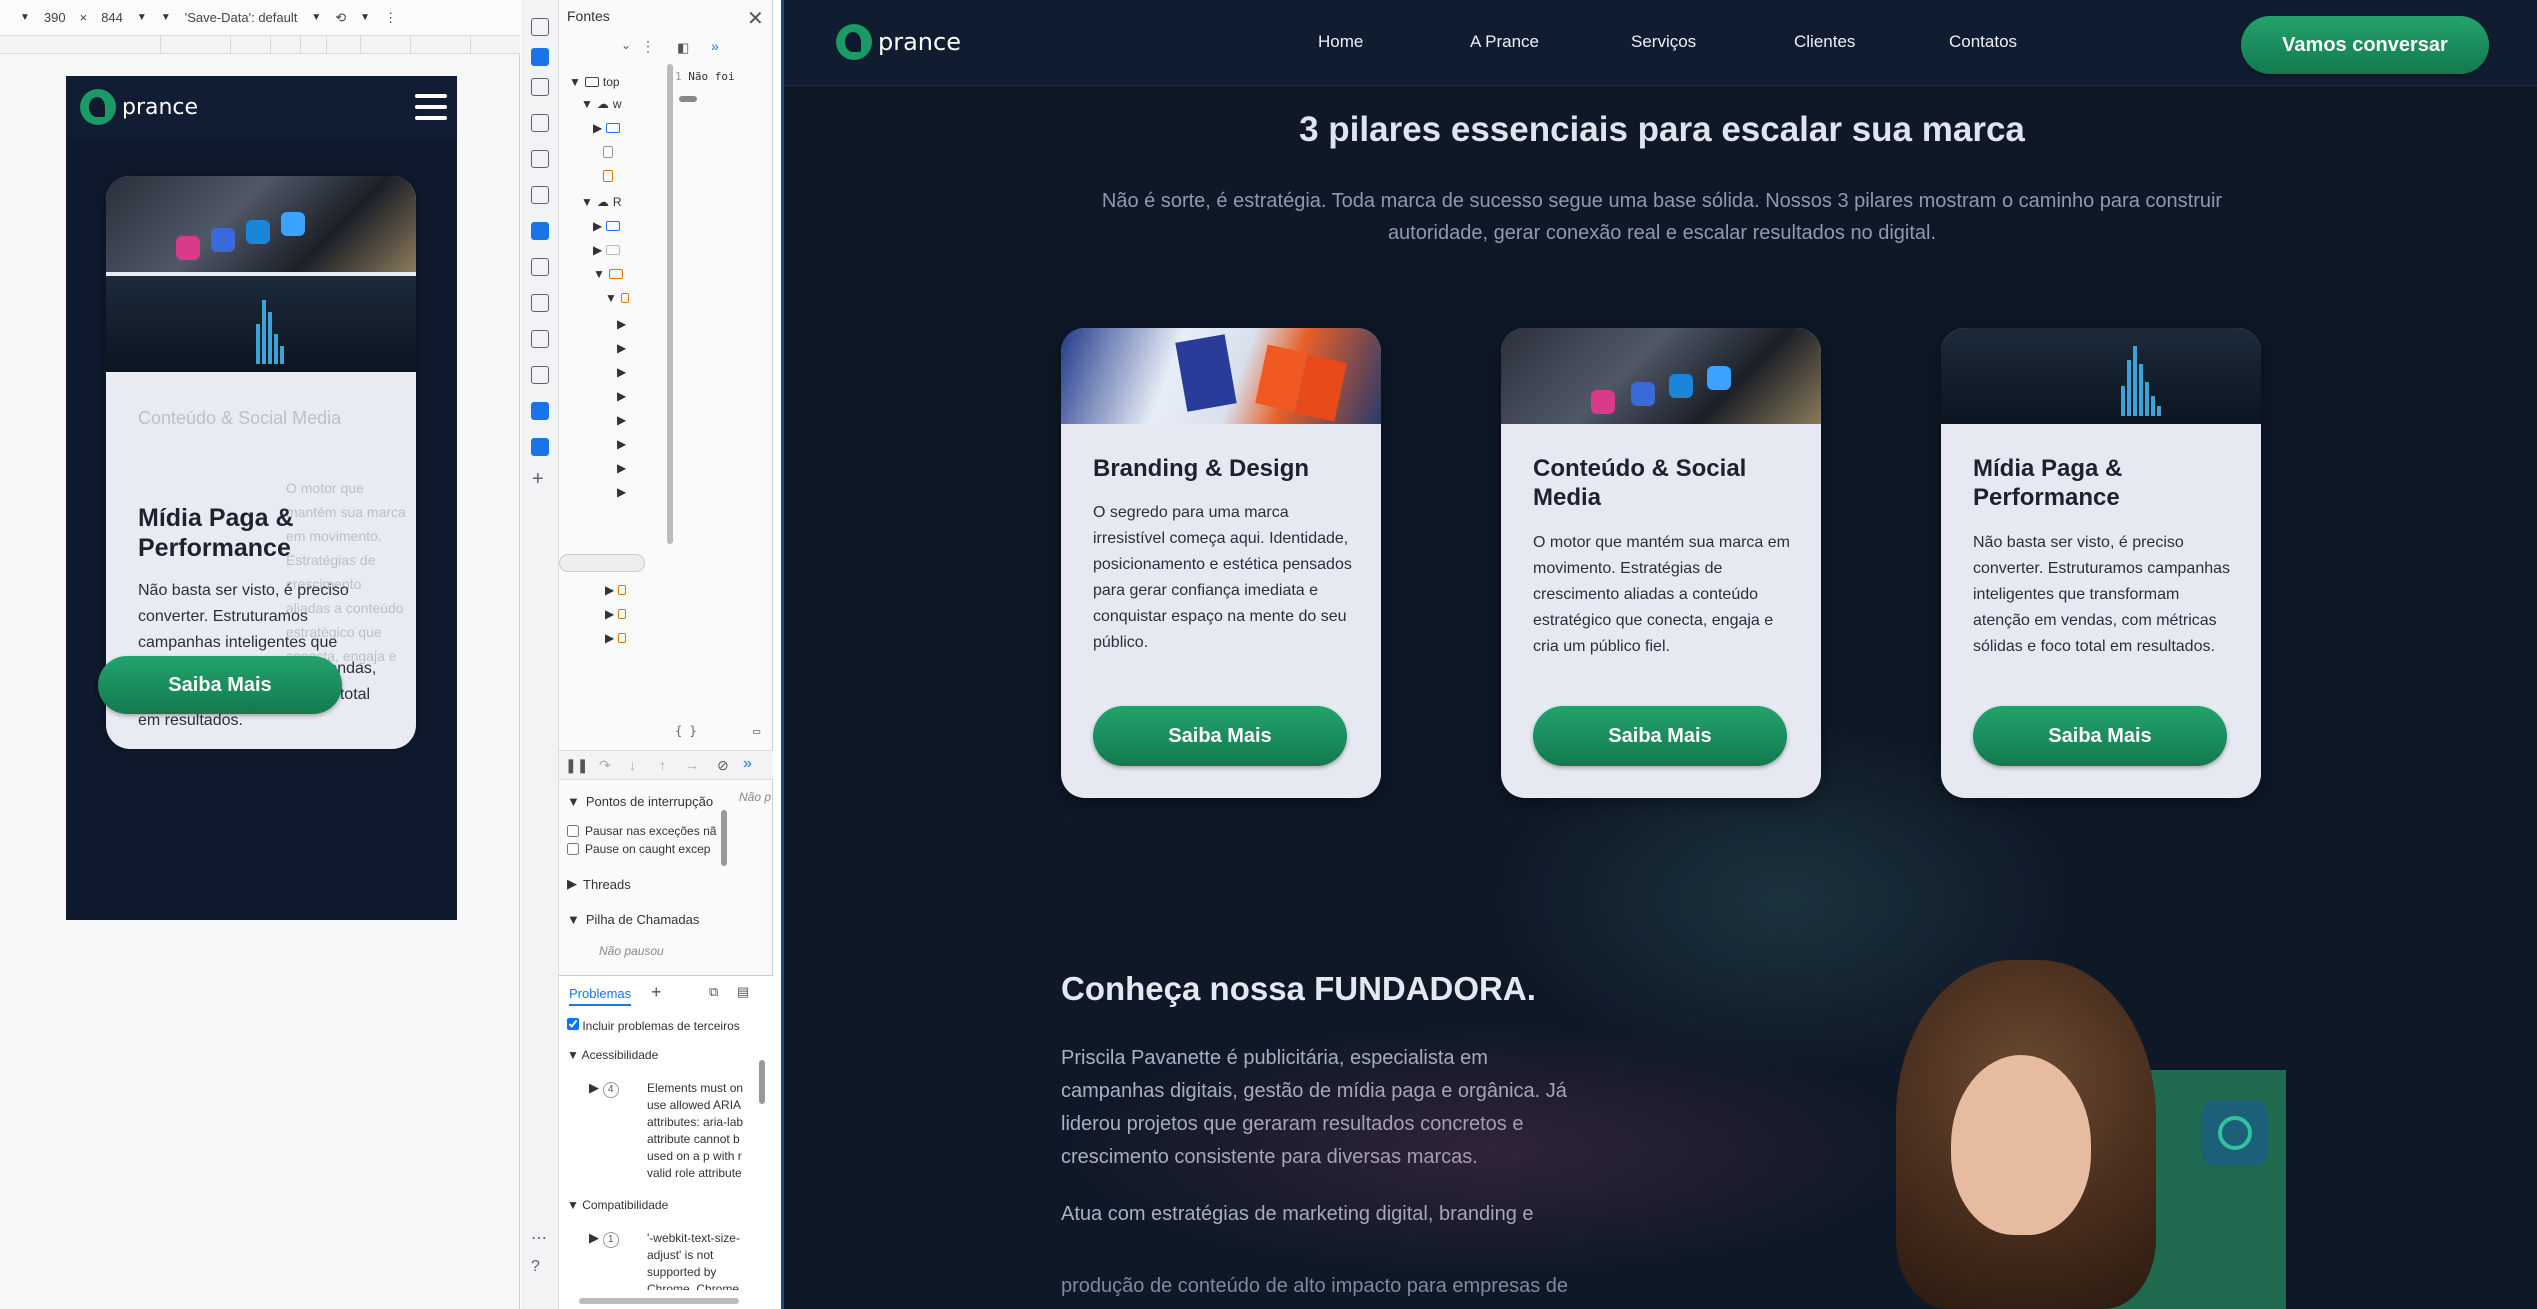  I want to click on memory-icon, so click(540, 339).